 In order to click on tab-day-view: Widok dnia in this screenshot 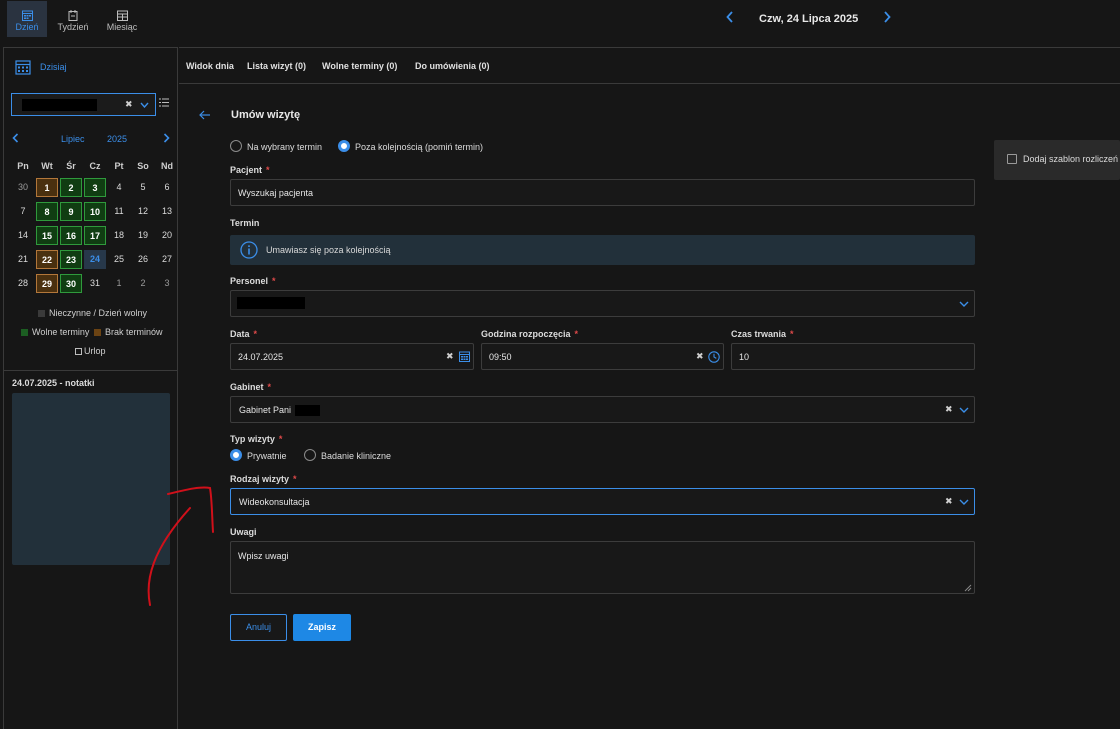, I will do `click(210, 66)`.